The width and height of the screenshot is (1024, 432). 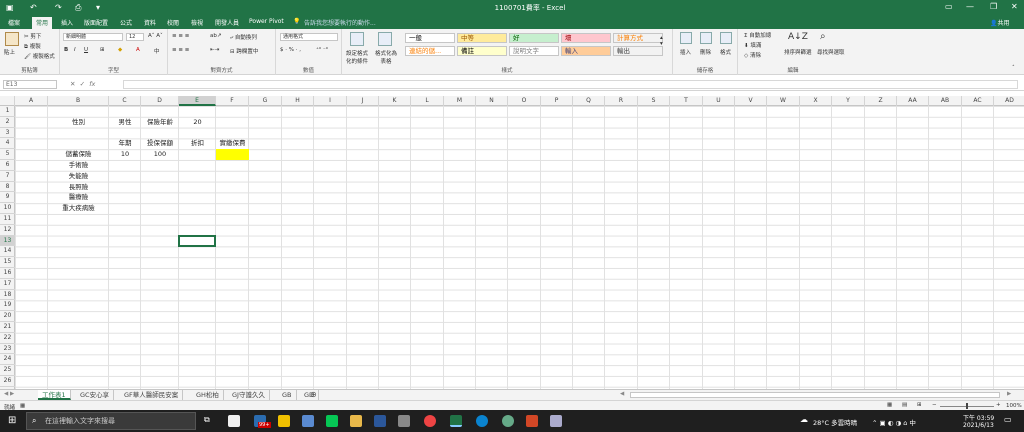 What do you see at coordinates (125, 101) in the screenshot?
I see `column-header-c: C` at bounding box center [125, 101].